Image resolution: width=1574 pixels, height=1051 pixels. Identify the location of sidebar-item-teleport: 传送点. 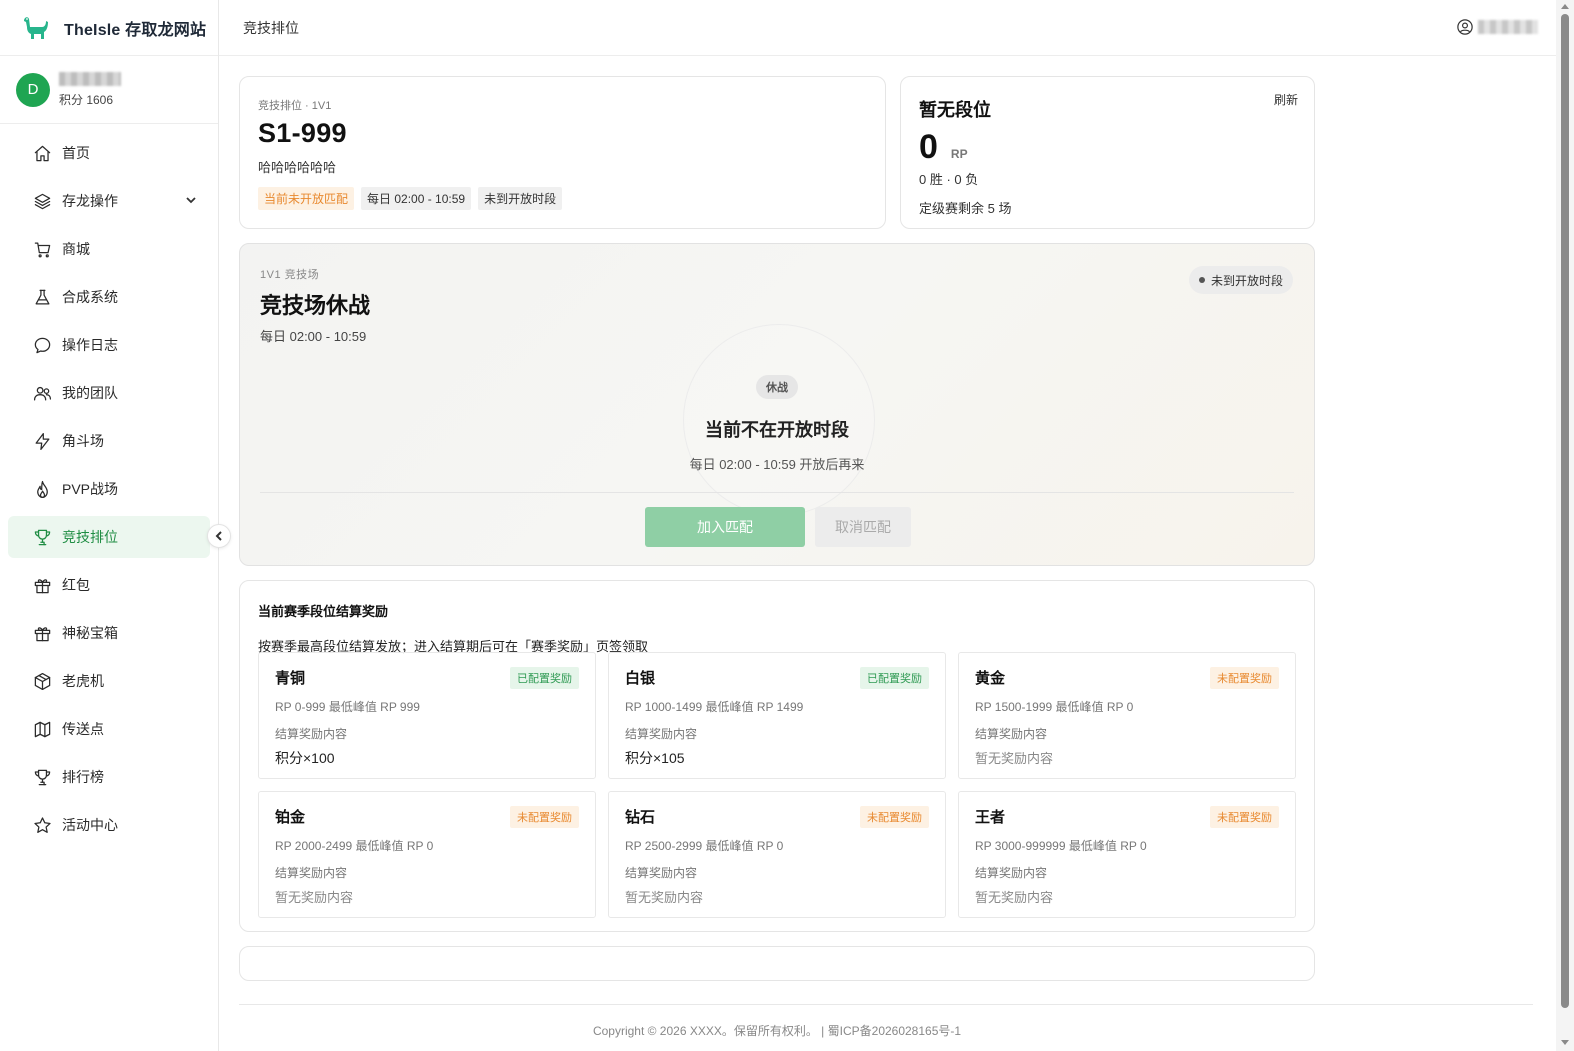
(109, 729).